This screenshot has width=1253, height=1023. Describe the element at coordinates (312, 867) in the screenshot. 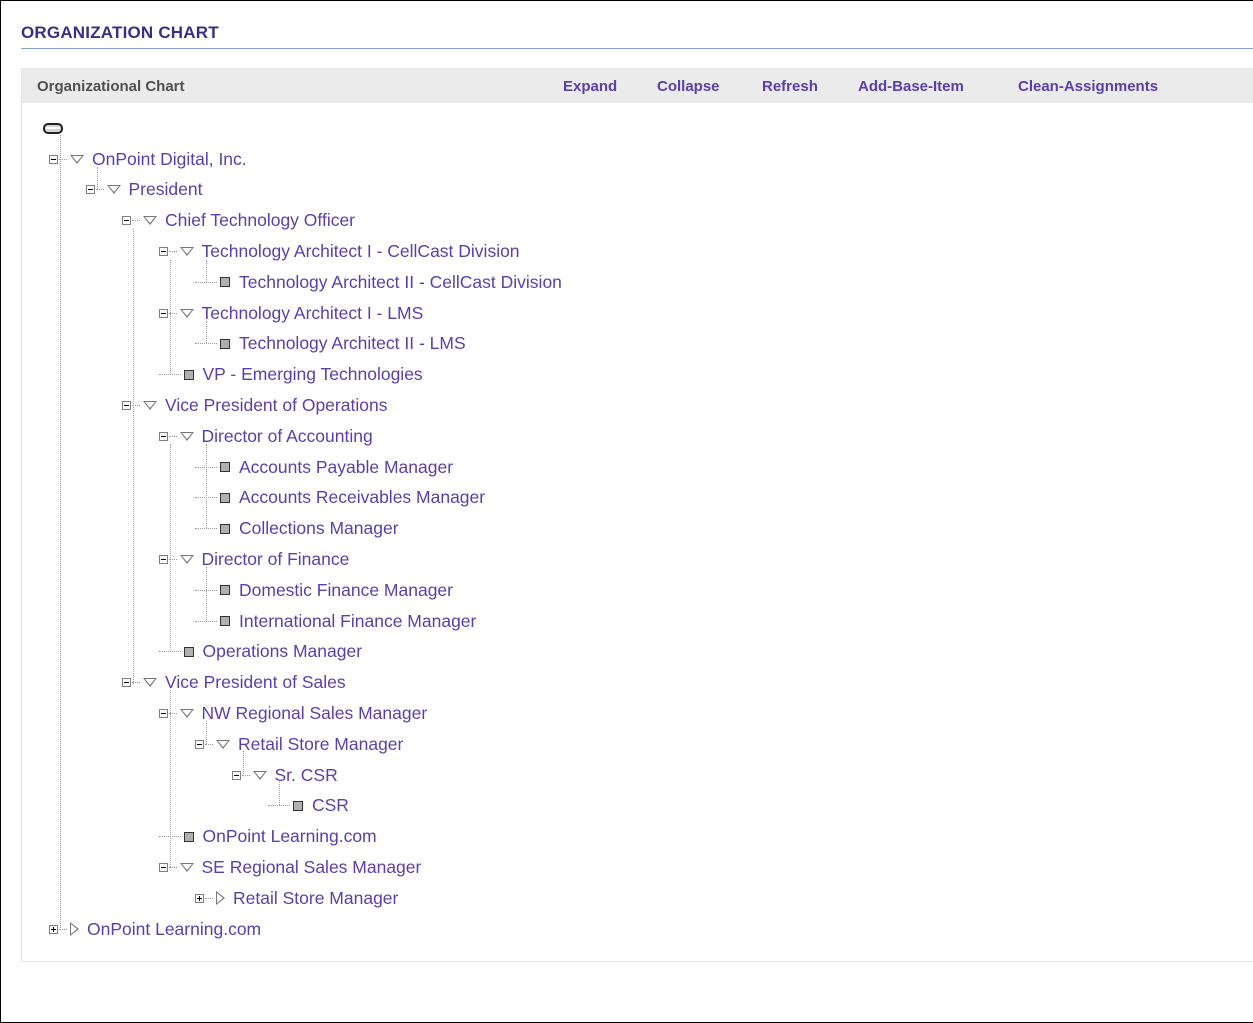

I see `tree-node-label: SE Regional Sales Manager` at that location.